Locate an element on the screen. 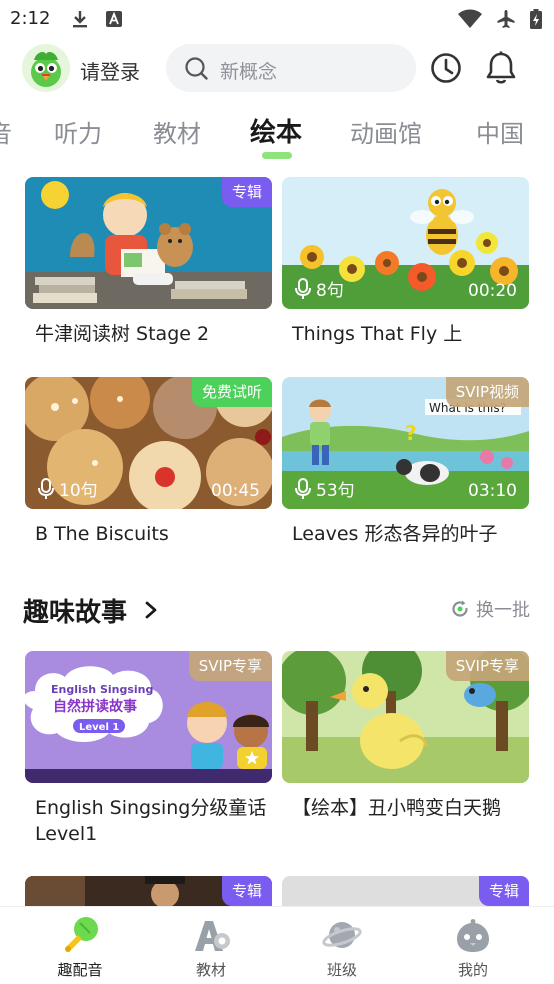 The image size is (554, 984). sentence-count-text: 53句 is located at coordinates (335, 491).